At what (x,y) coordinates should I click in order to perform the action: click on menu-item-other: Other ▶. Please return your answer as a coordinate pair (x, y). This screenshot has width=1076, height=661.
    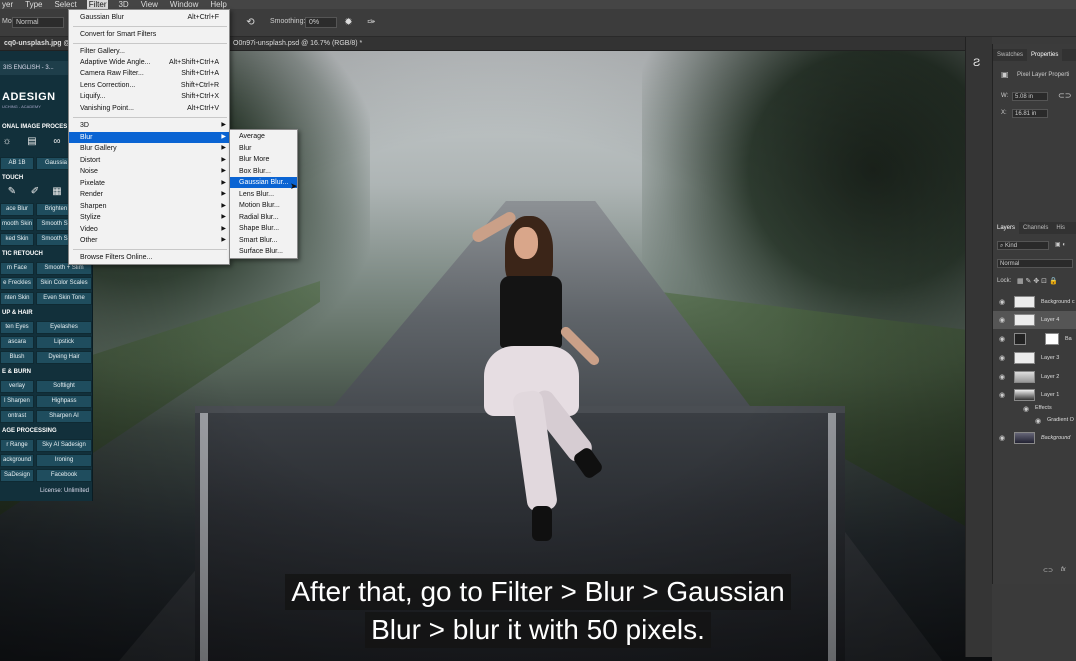
    Looking at the image, I should click on (149, 240).